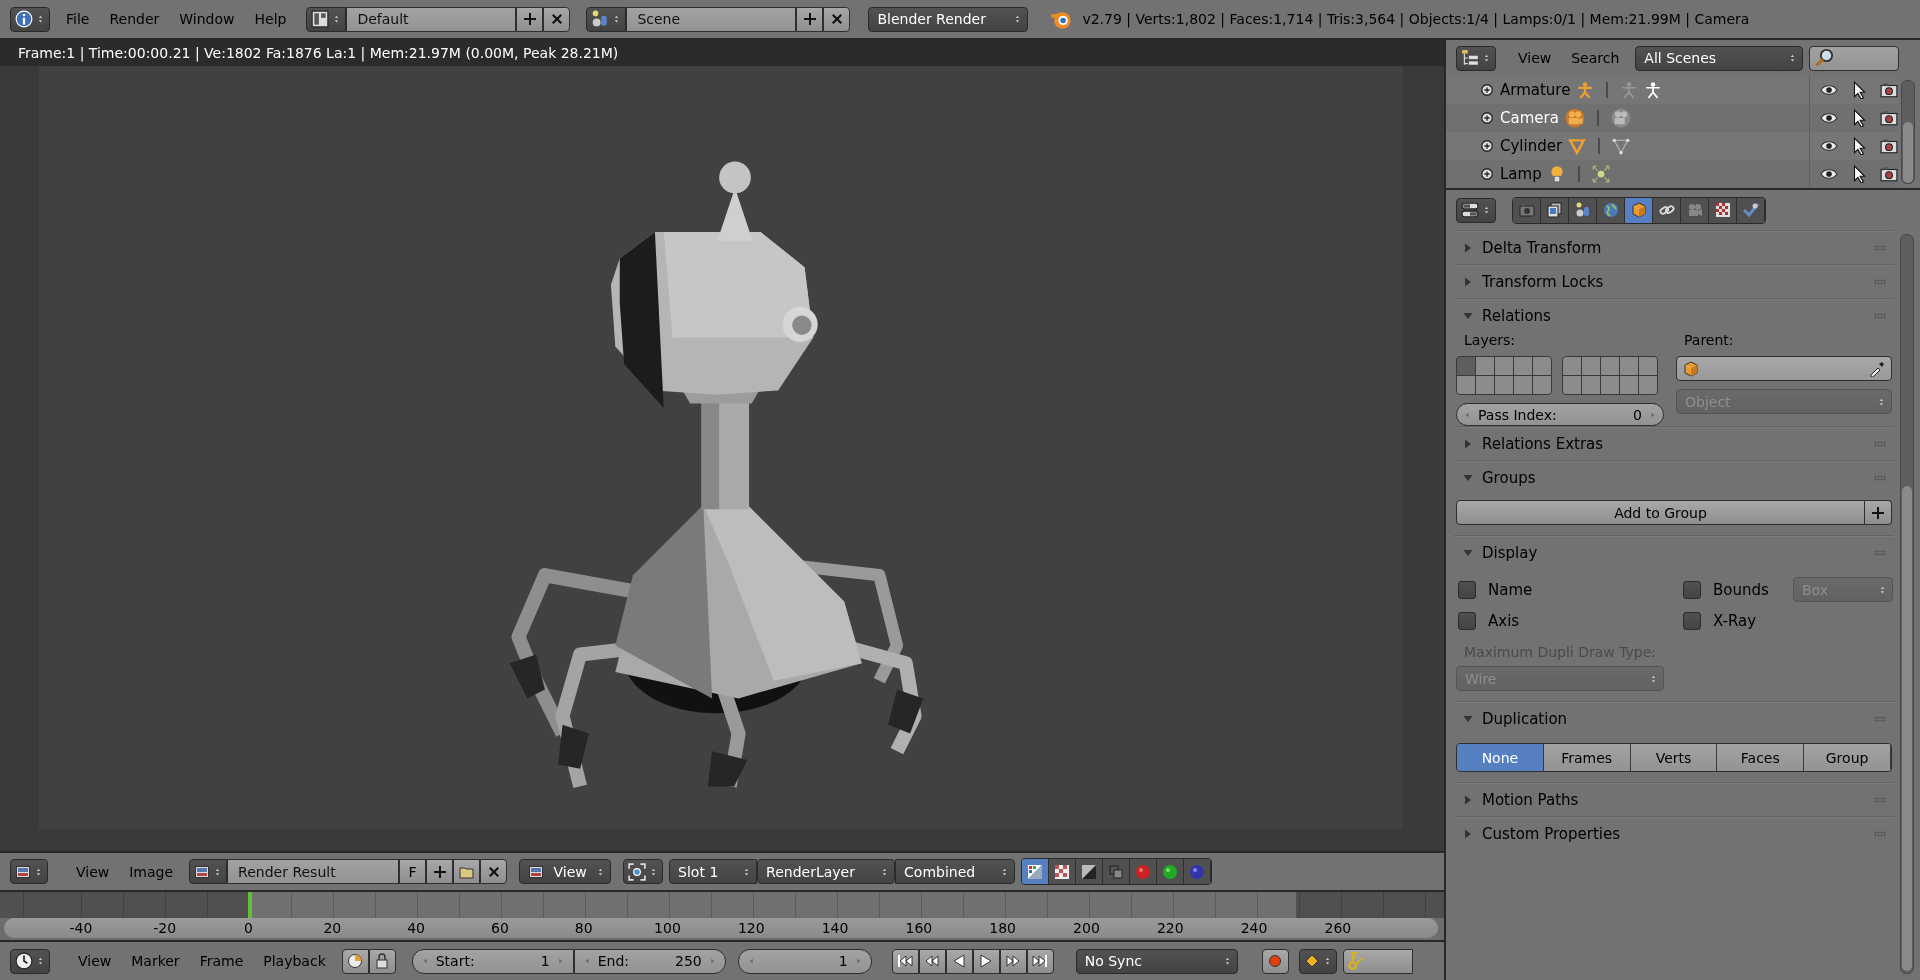  What do you see at coordinates (1674, 281) in the screenshot?
I see `panel-header: Transform Locks` at bounding box center [1674, 281].